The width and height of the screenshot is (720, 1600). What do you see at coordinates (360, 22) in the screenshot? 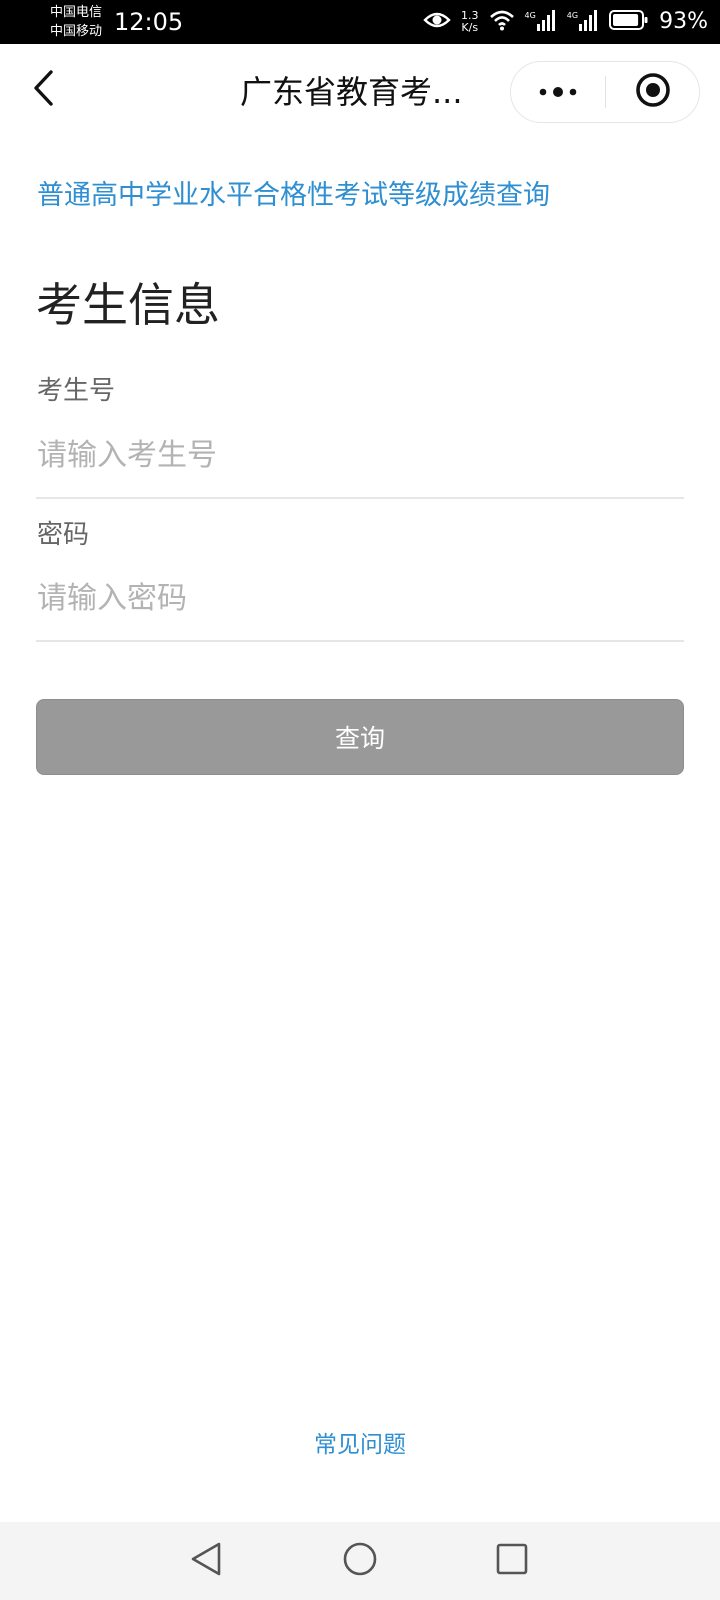
I see `status-bar: 中国电信 中国移动 12:05 1.3 K/s 4G 4G 93%` at bounding box center [360, 22].